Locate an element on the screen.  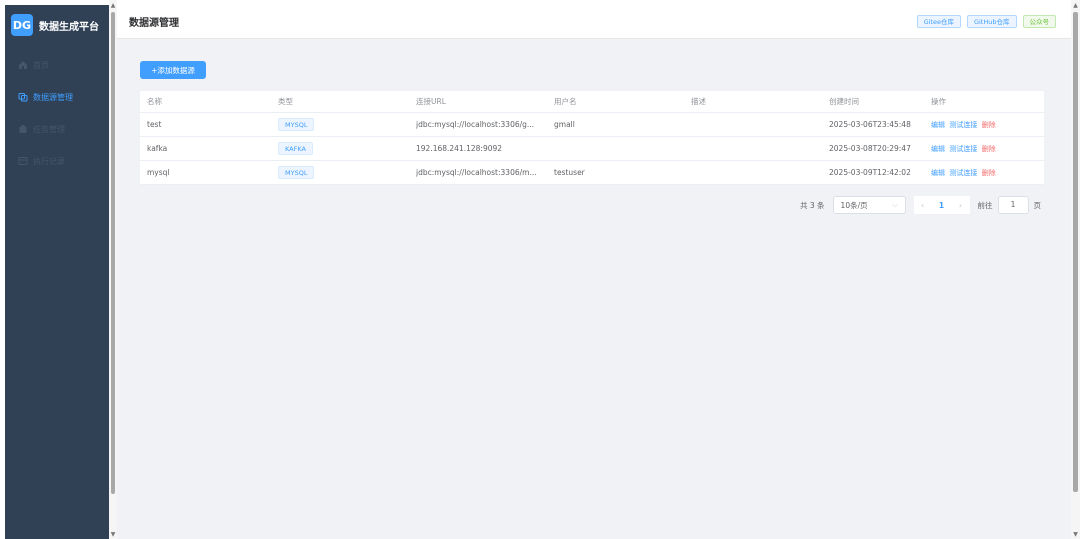
column-header: 名称 is located at coordinates (154, 101).